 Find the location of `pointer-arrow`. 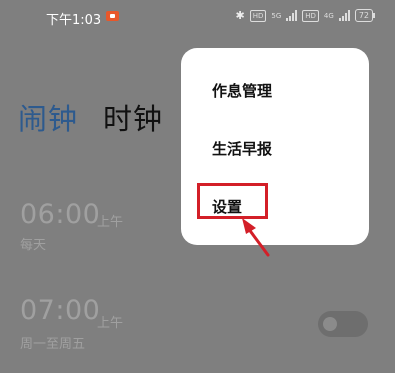

pointer-arrow is located at coordinates (256, 237).